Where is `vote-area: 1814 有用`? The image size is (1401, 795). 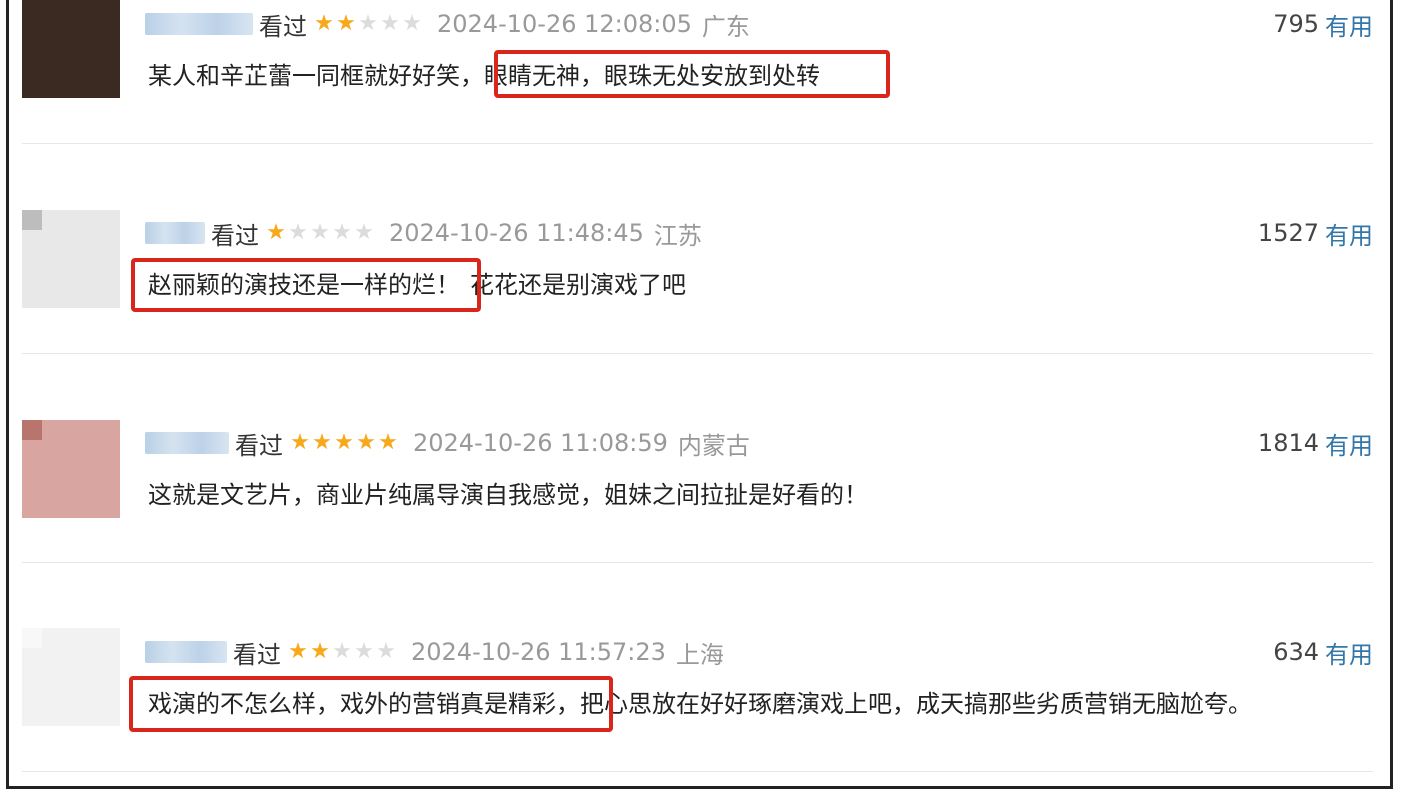 vote-area: 1814 有用 is located at coordinates (1315, 443).